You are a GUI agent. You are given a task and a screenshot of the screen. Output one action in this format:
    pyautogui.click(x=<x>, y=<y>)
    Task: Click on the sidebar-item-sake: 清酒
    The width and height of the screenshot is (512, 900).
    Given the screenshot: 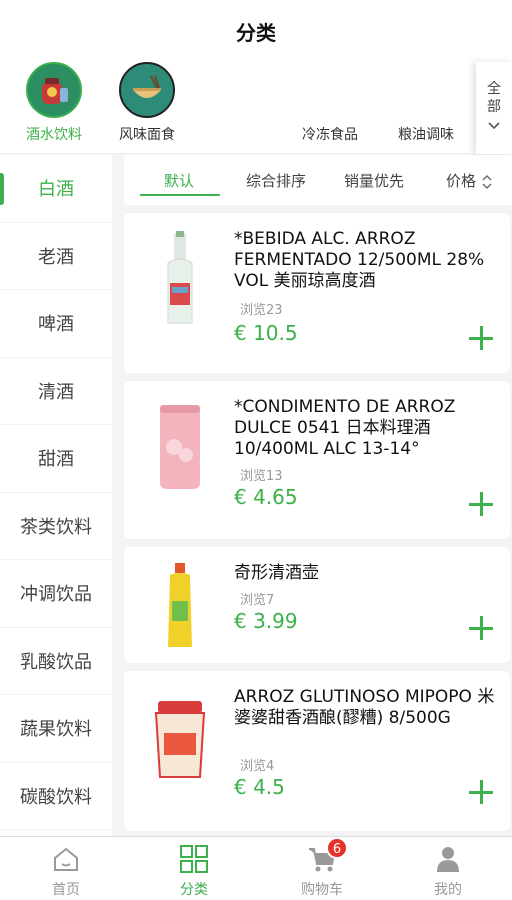 What is the action you would take?
    pyautogui.click(x=56, y=391)
    